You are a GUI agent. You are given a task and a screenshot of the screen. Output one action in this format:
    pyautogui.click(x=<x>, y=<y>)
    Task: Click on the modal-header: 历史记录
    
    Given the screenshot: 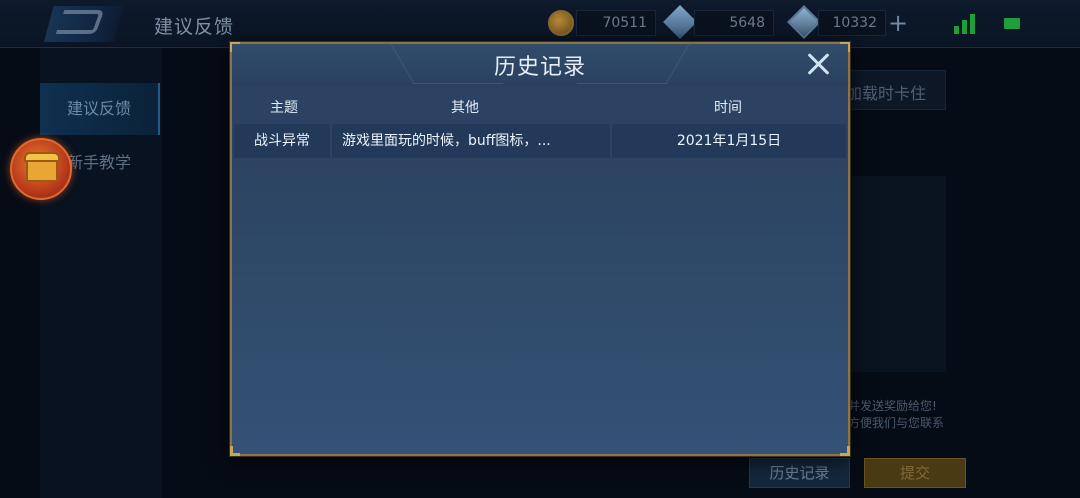 What is the action you would take?
    pyautogui.click(x=540, y=65)
    